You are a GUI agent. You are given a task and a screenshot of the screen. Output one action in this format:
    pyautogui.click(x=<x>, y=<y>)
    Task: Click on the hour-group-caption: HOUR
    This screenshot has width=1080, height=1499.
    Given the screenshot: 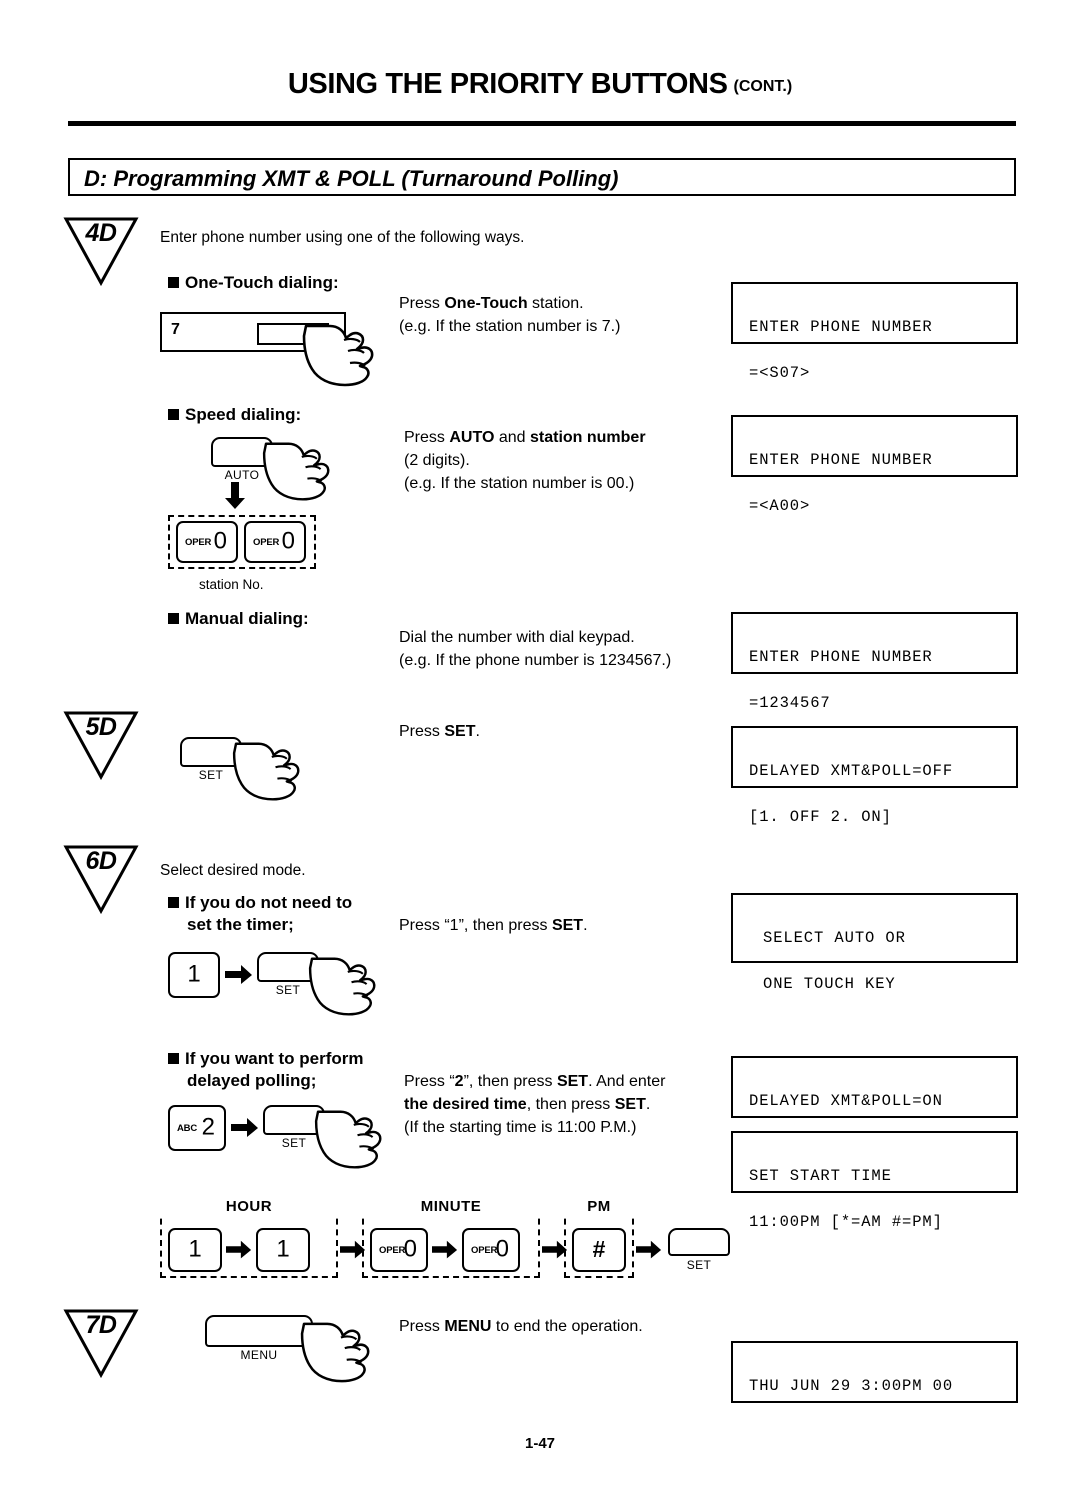 What is the action you would take?
    pyautogui.click(x=249, y=1206)
    